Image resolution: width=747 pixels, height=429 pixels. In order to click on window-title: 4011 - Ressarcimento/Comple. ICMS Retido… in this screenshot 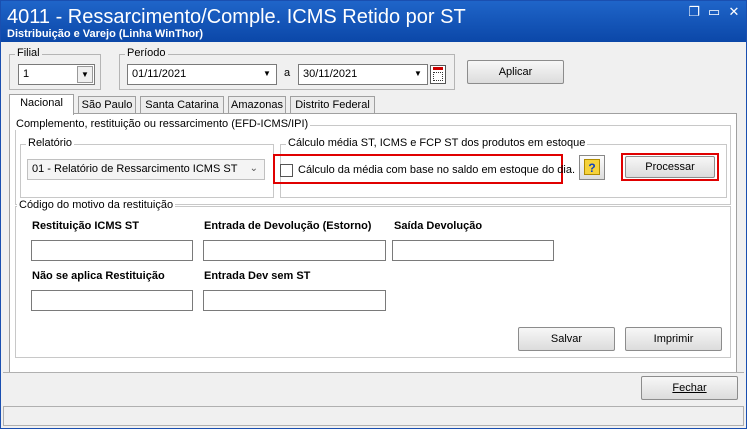, I will do `click(236, 17)`.